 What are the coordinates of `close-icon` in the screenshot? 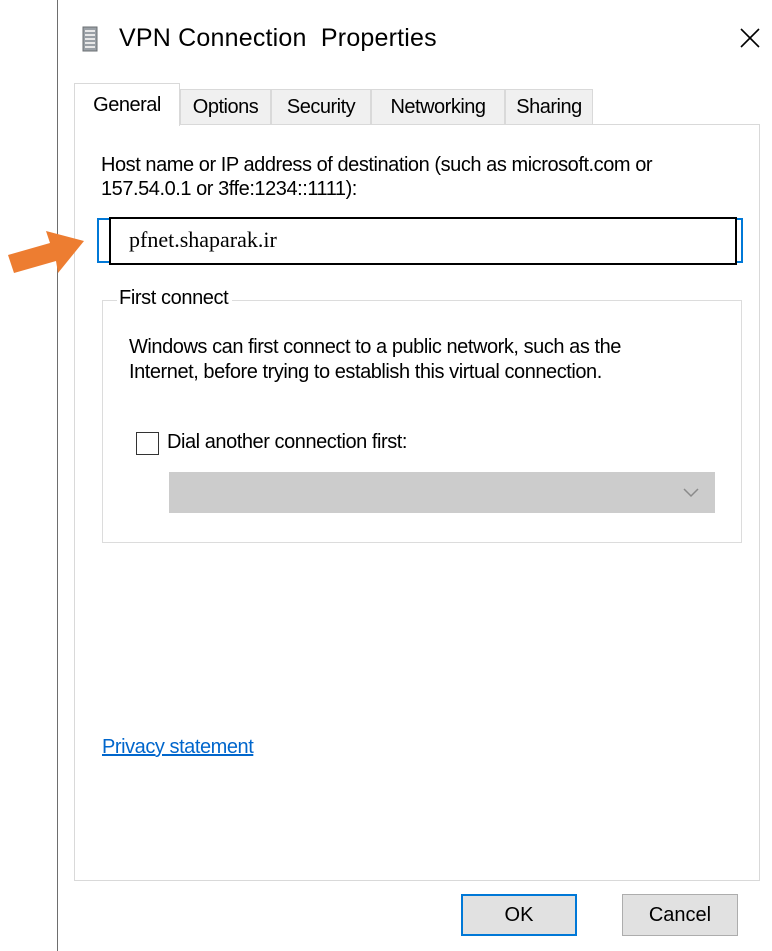 It's located at (750, 38).